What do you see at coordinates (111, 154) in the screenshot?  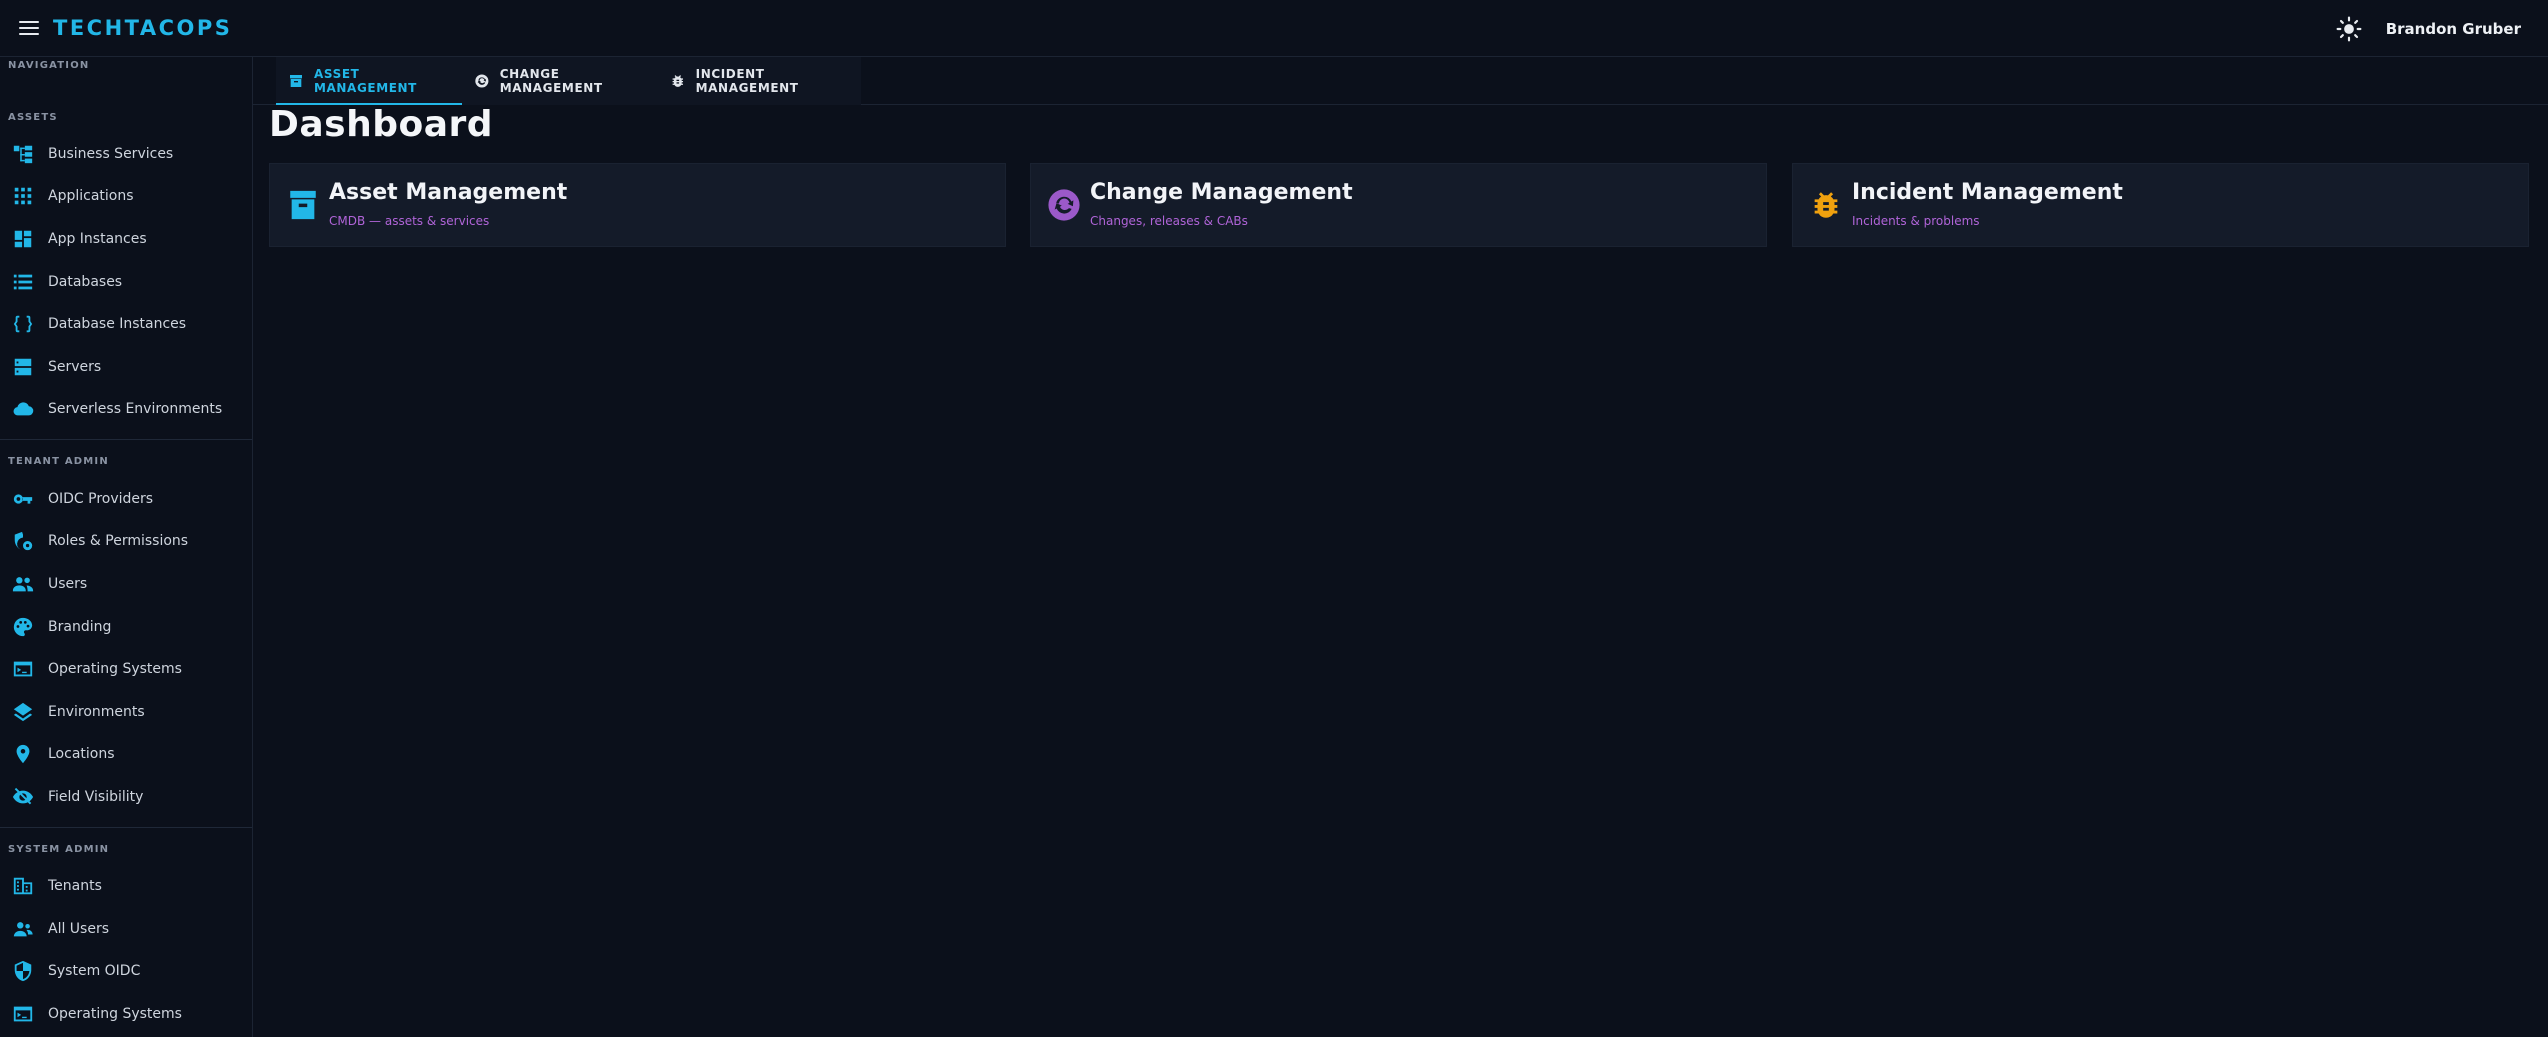 I see `sidebar-item-label: Business Services` at bounding box center [111, 154].